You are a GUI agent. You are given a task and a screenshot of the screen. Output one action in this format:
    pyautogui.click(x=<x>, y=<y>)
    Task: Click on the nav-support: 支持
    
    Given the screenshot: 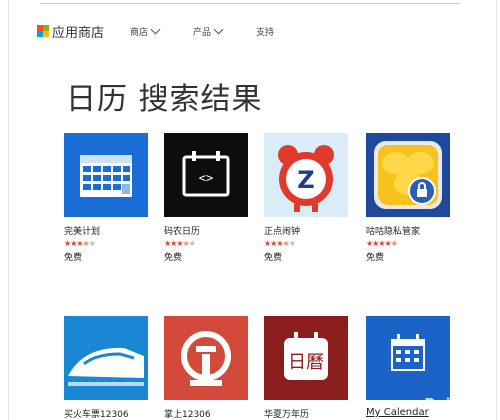 What is the action you would take?
    pyautogui.click(x=265, y=31)
    